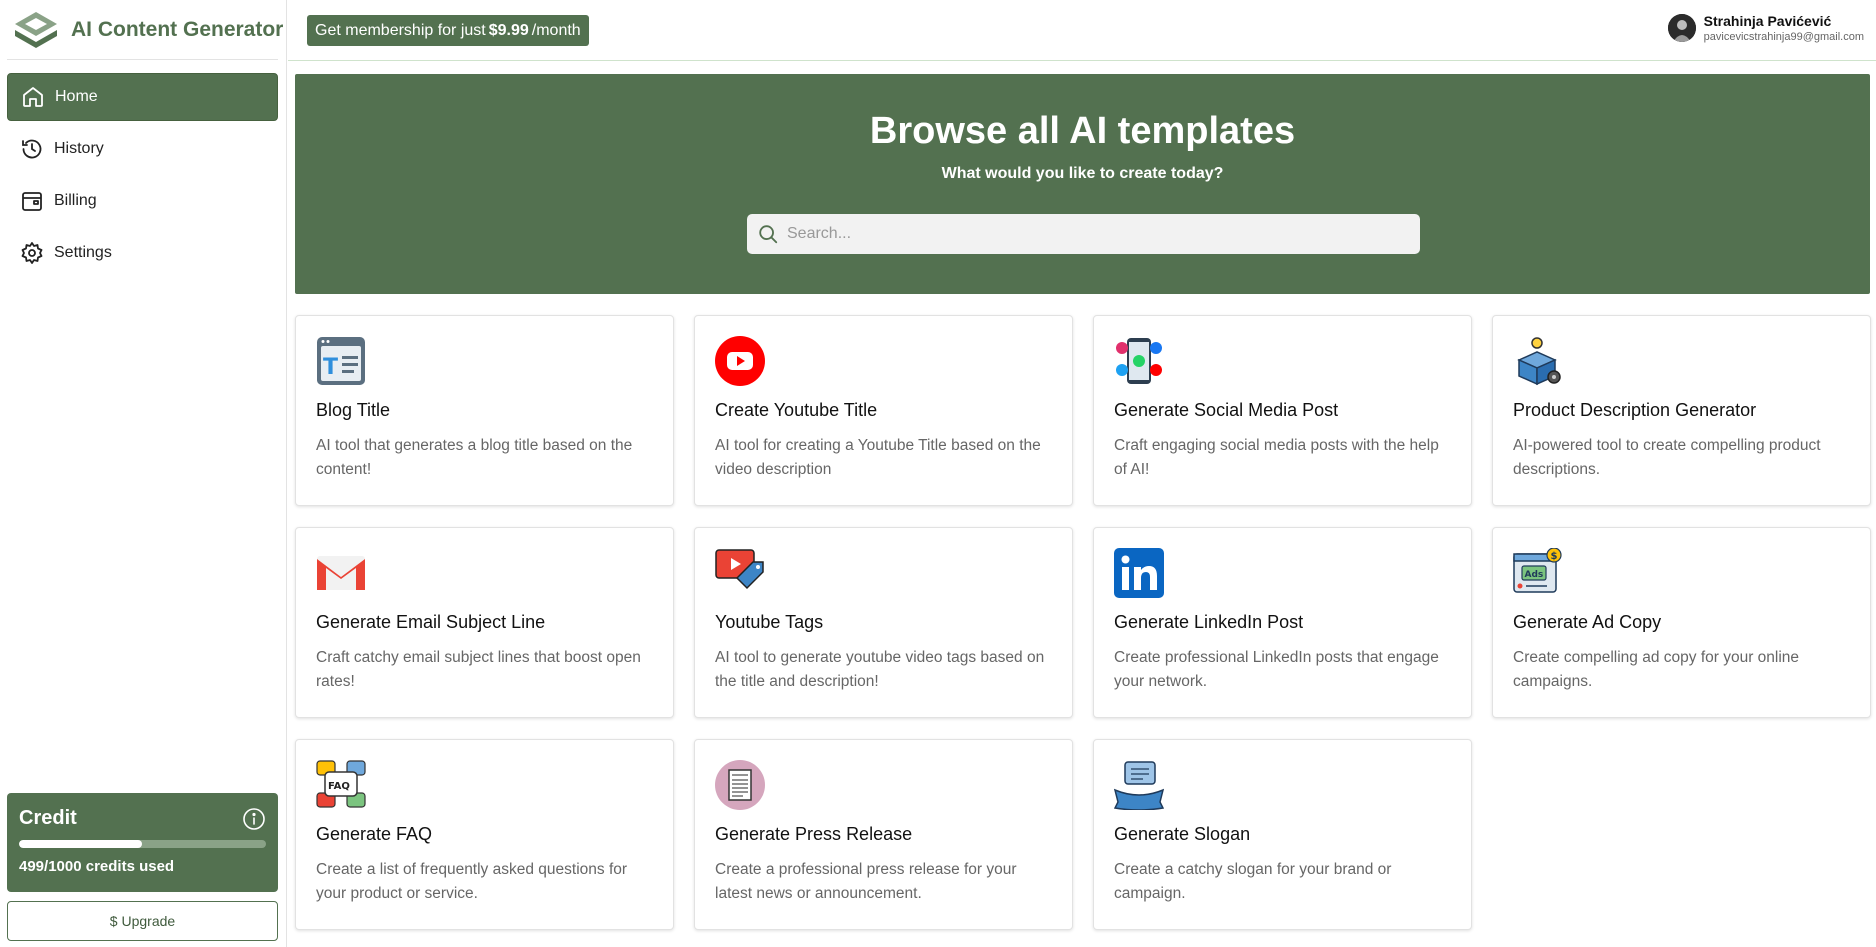 The width and height of the screenshot is (1876, 947). Describe the element at coordinates (32, 149) in the screenshot. I see `history-icon` at that location.